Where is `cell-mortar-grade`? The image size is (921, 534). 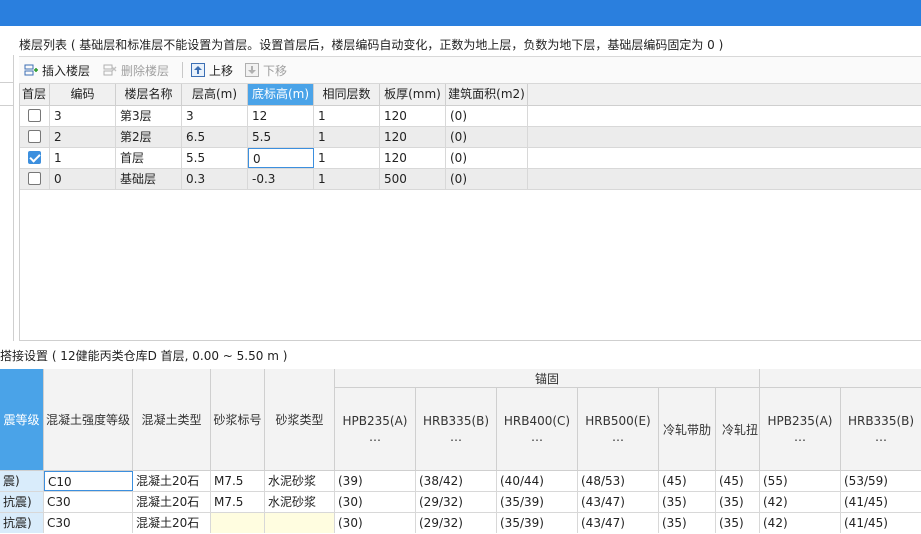
cell-mortar-grade is located at coordinates (238, 523).